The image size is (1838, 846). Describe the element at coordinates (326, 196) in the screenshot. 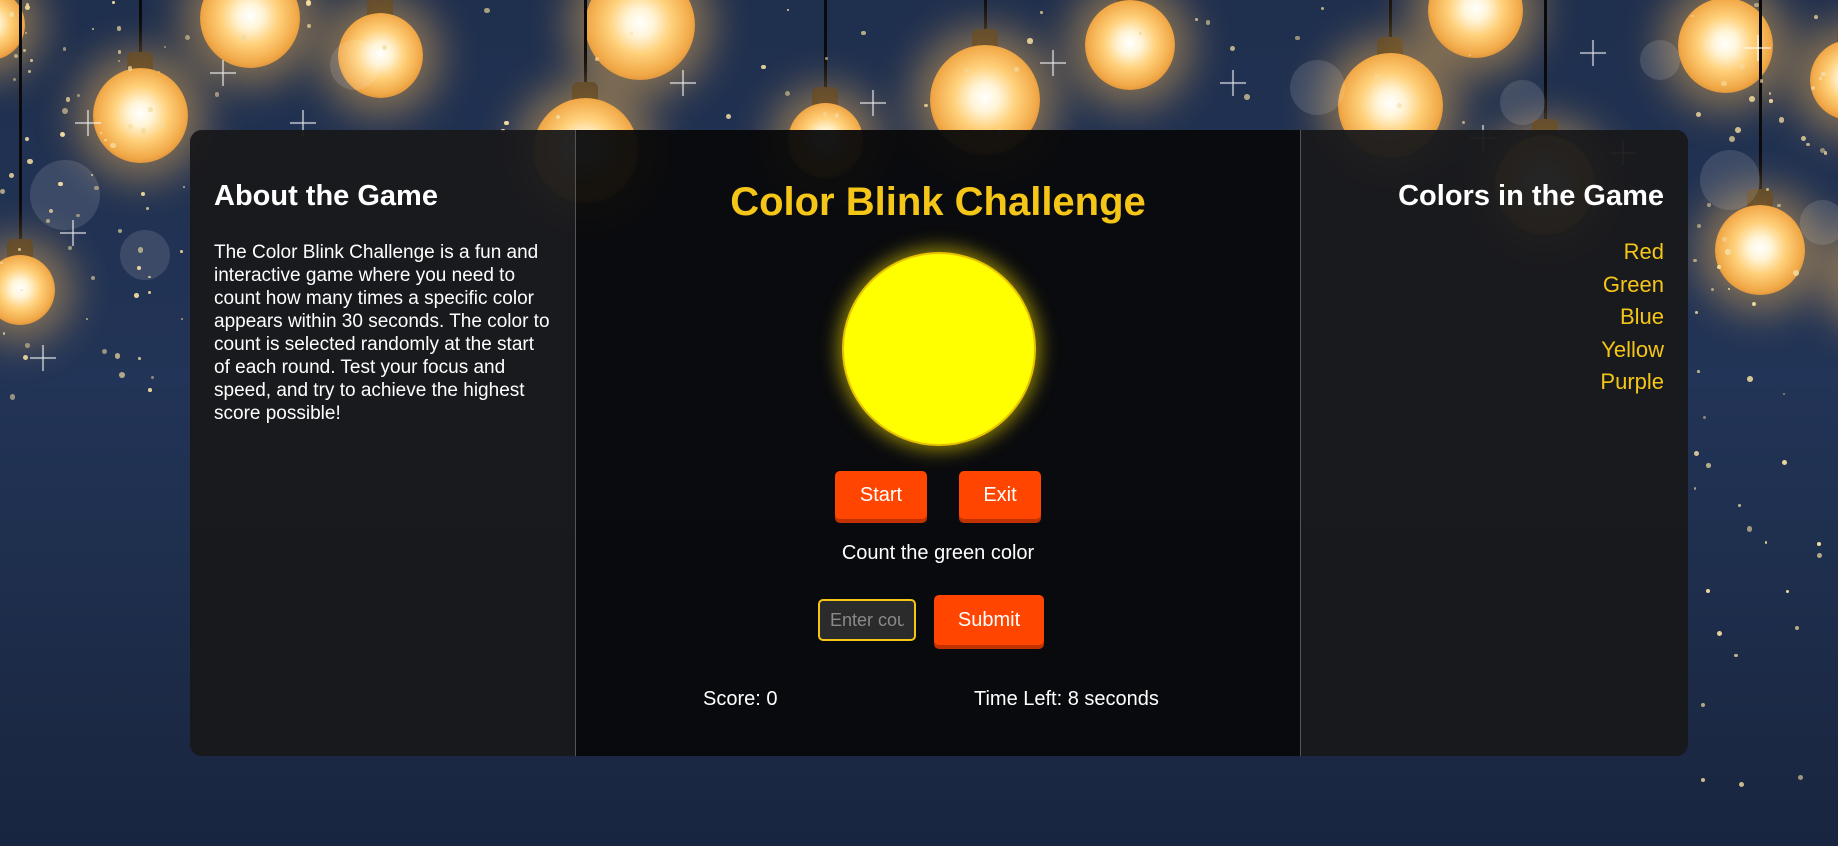

I see `about-heading: About the Game` at that location.